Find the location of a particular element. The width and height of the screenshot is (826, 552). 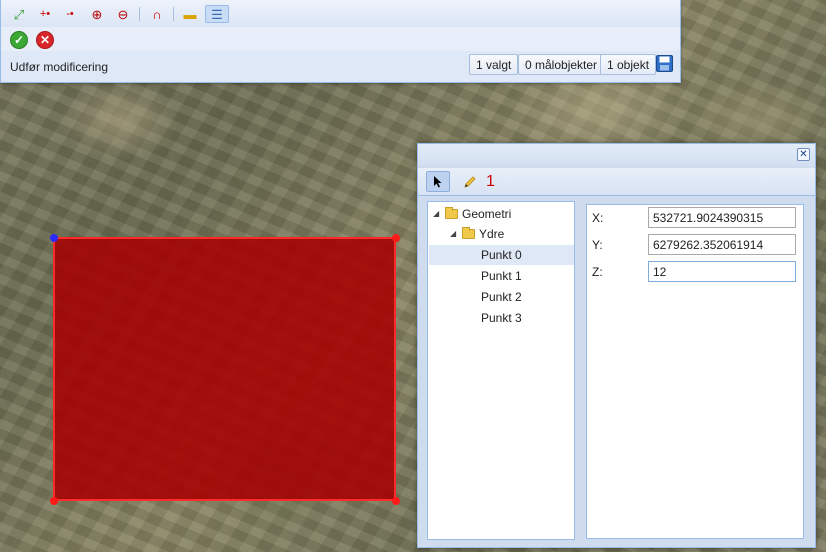

tree-node-label: Ydre is located at coordinates (492, 234).